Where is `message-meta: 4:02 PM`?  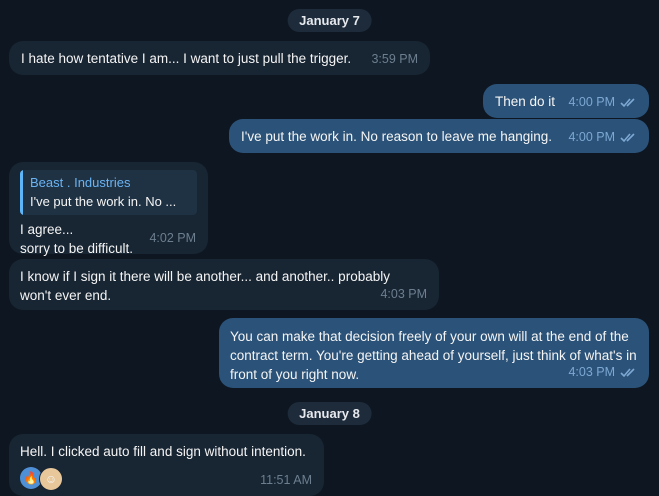
message-meta: 4:02 PM is located at coordinates (172, 238).